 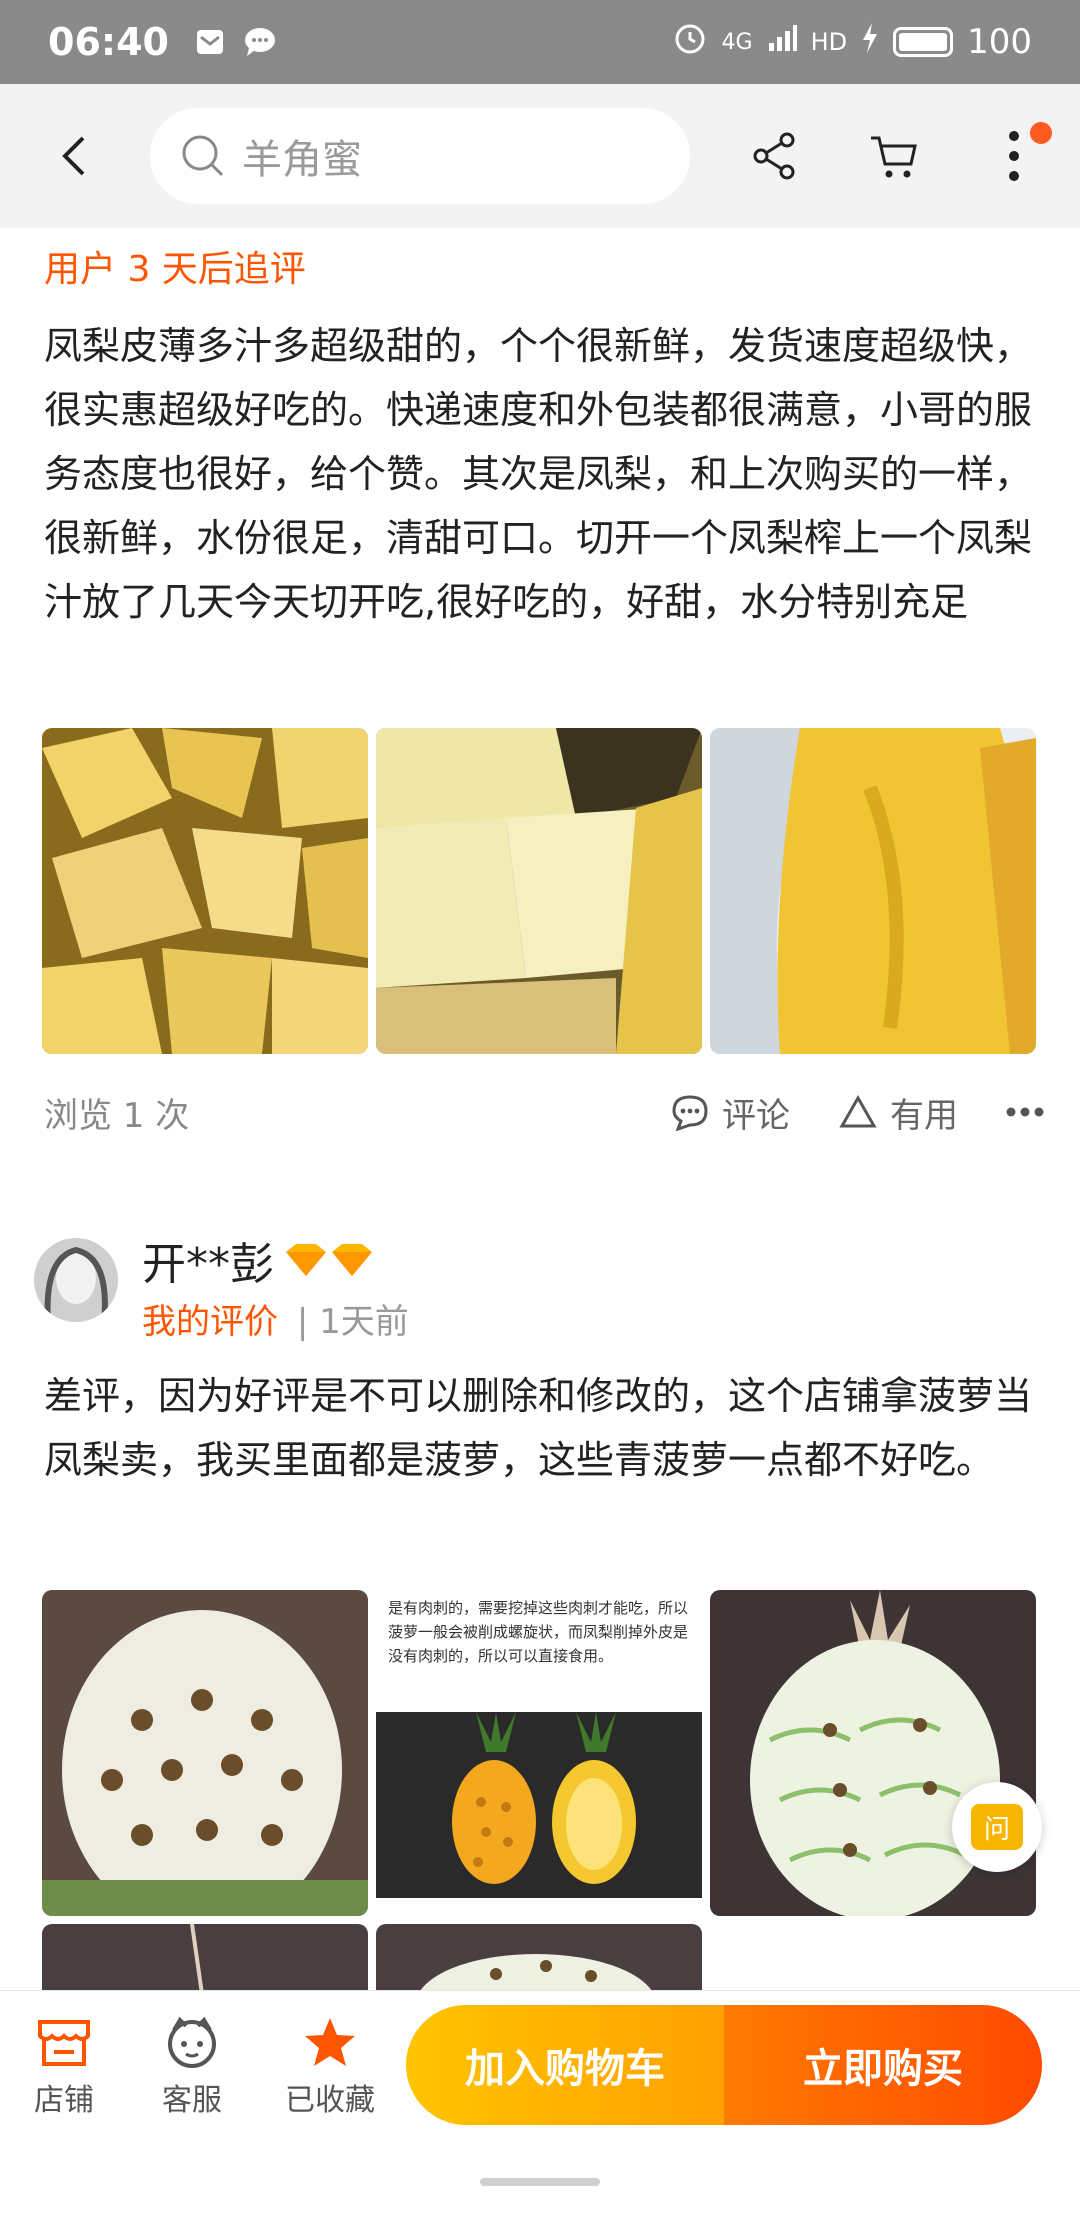 I want to click on favorite-tab: 已收藏, so click(x=330, y=2064).